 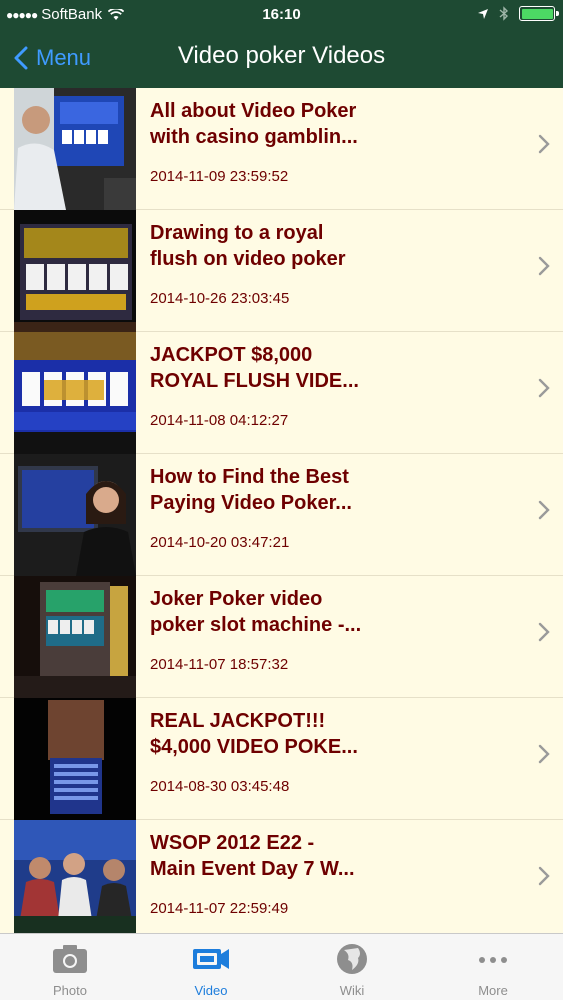 I want to click on status-right, so click(x=518, y=13).